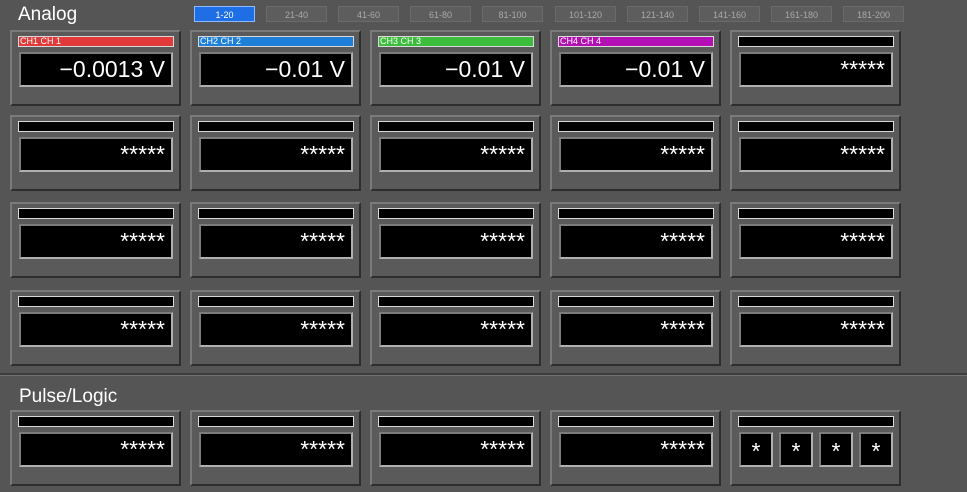 This screenshot has height=492, width=967. I want to click on channel-label: CH1 CH 1, so click(96, 41).